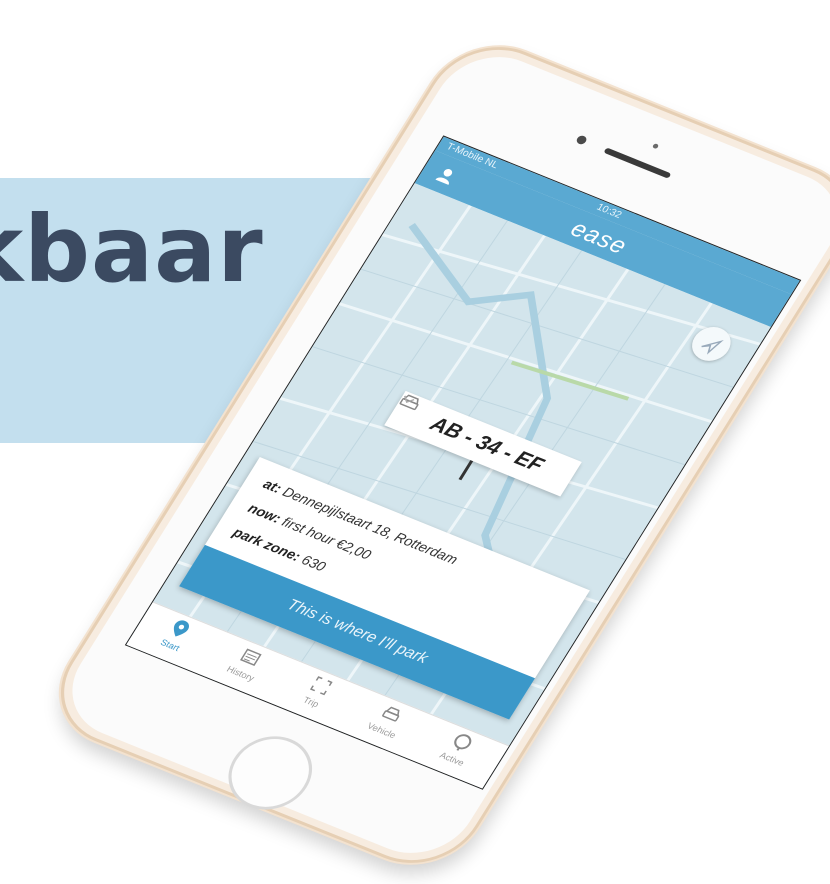  Describe the element at coordinates (637, 163) in the screenshot. I see `earpiece-speaker` at that location.